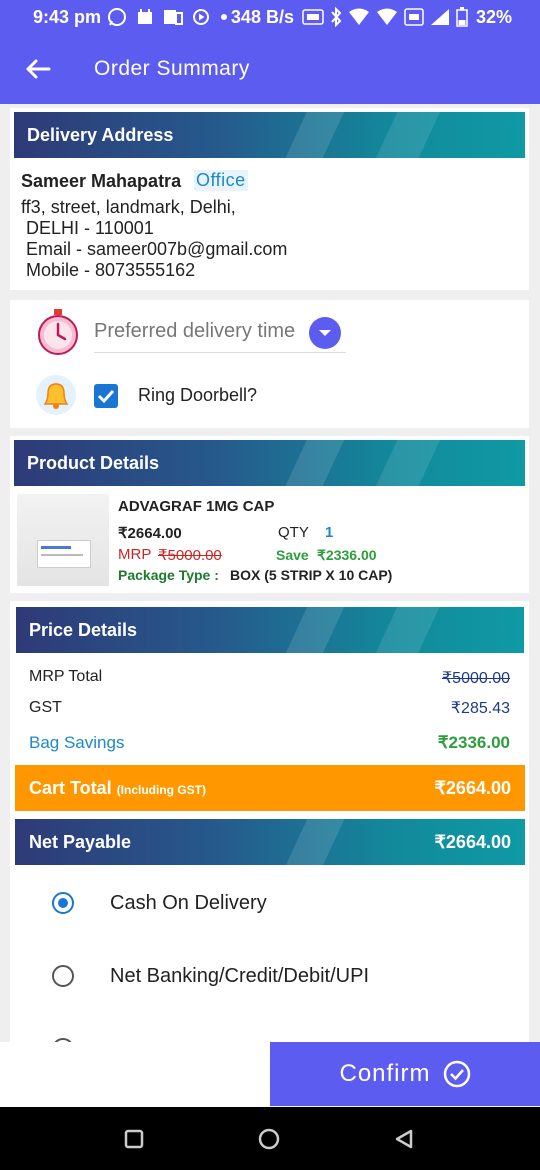  What do you see at coordinates (101, 181) in the screenshot?
I see `customer-name: Sameer Mahapatra` at bounding box center [101, 181].